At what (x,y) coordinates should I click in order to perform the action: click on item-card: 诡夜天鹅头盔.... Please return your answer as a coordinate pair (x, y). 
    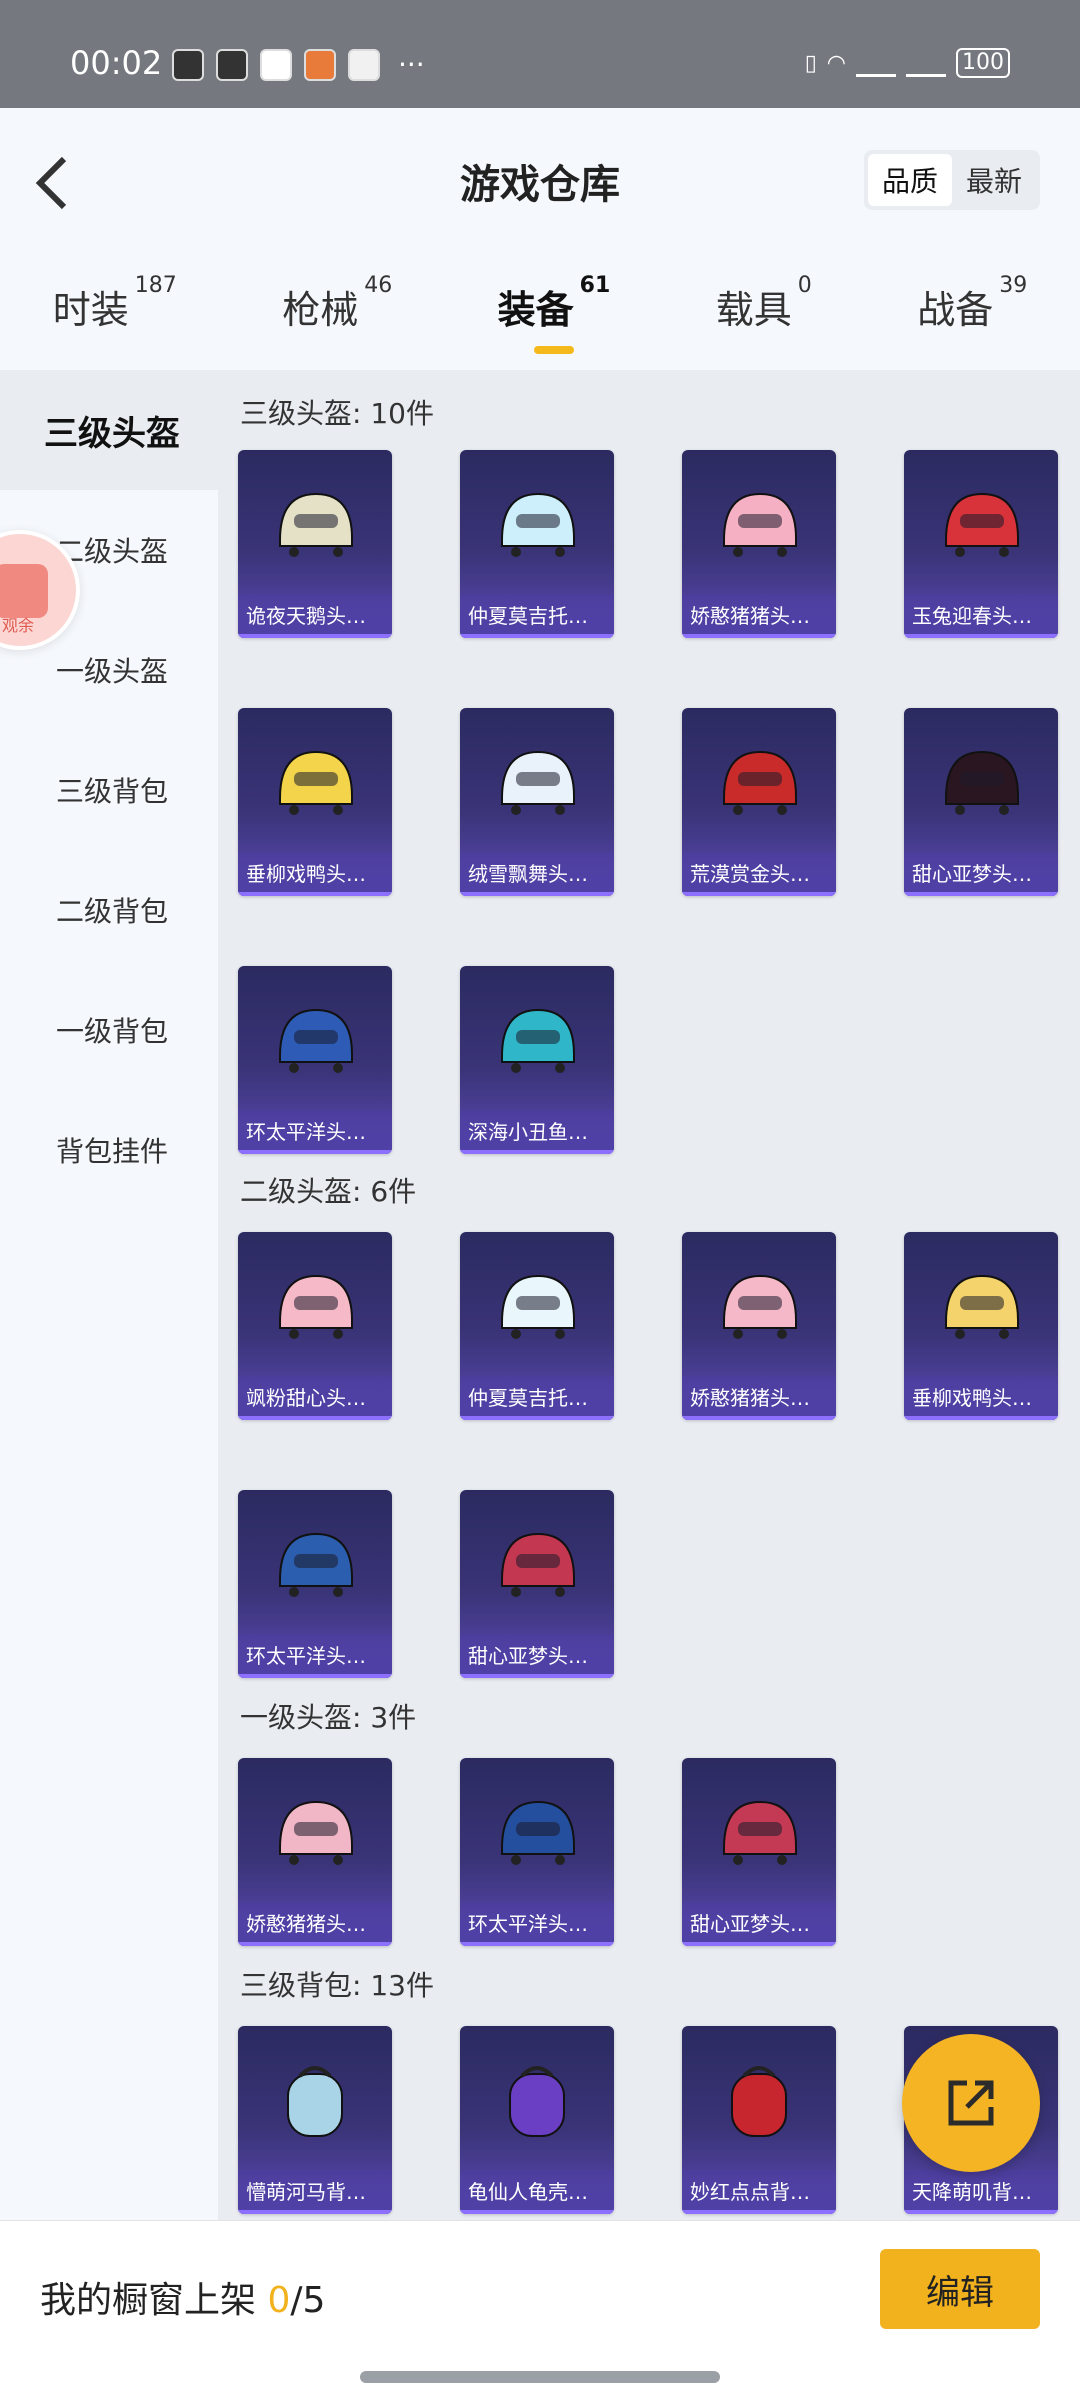
    Looking at the image, I should click on (315, 544).